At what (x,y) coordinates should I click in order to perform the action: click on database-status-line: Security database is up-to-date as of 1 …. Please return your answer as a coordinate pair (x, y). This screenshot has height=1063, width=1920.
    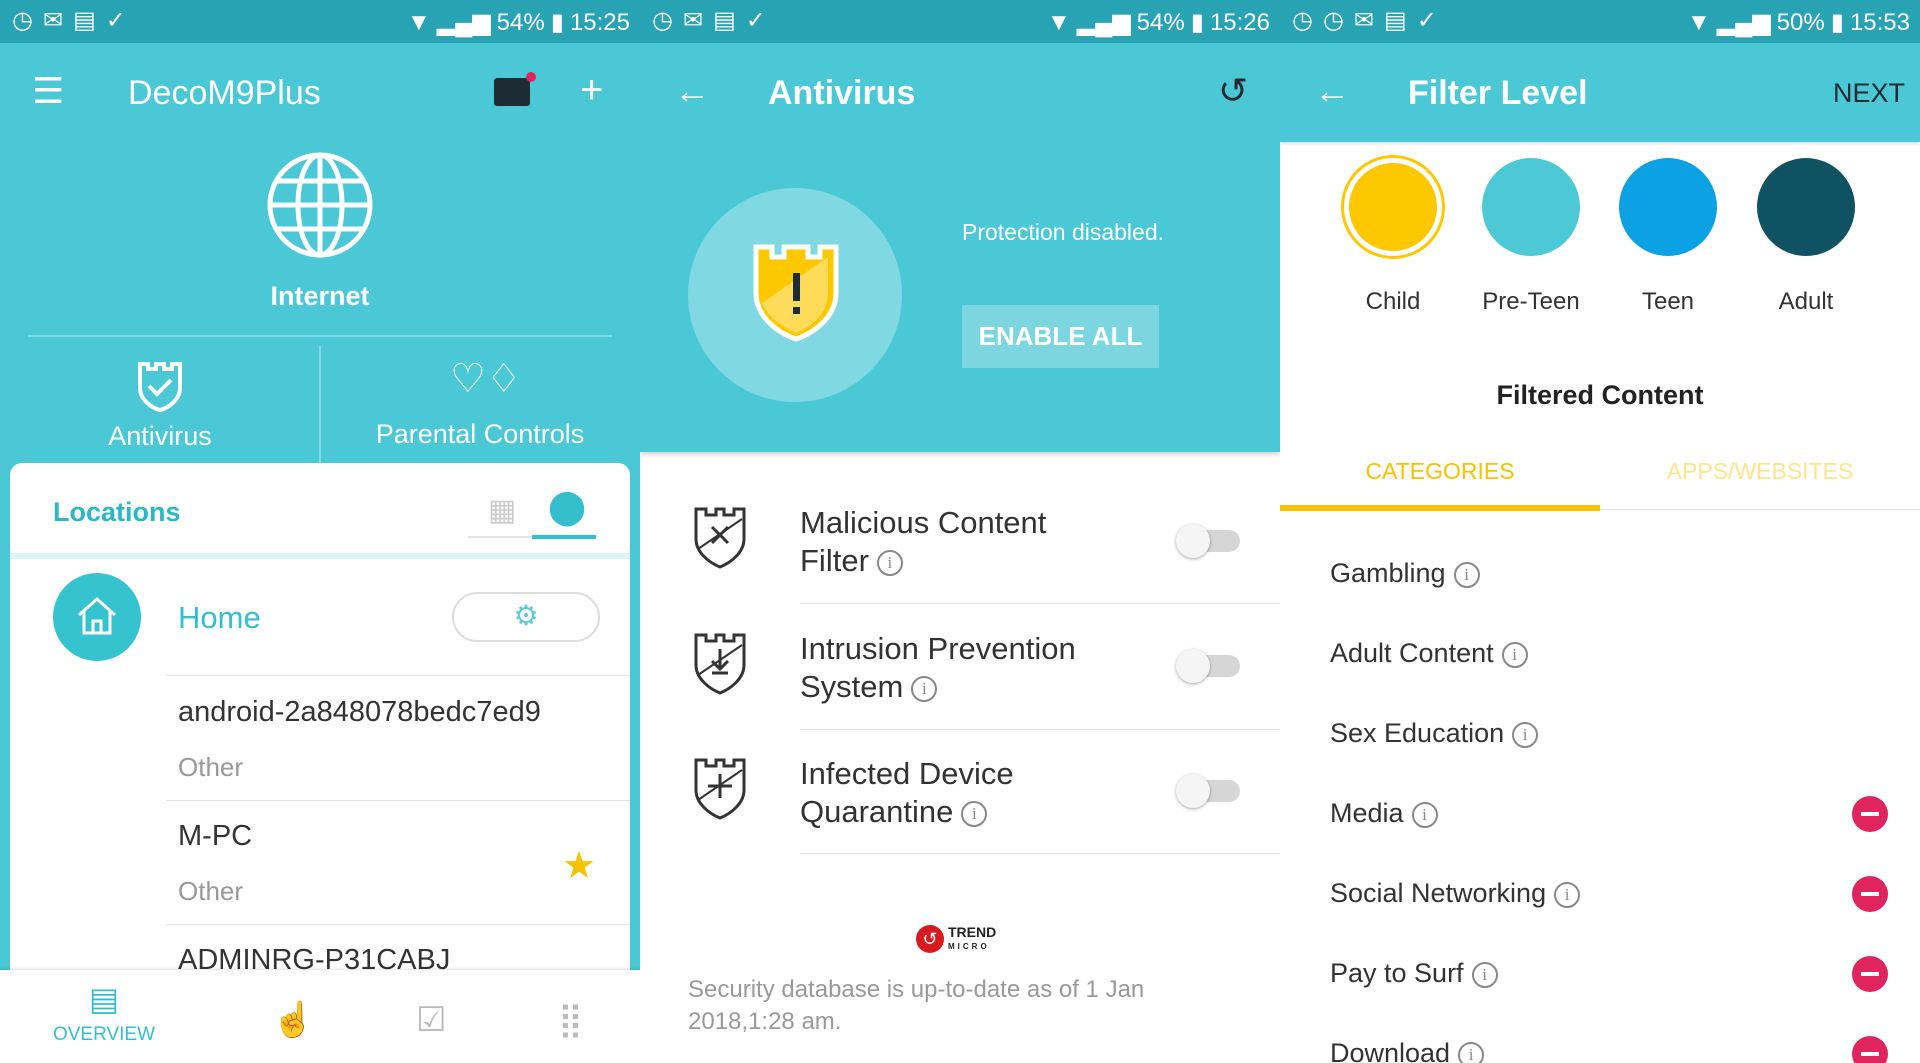
    Looking at the image, I should click on (916, 989).